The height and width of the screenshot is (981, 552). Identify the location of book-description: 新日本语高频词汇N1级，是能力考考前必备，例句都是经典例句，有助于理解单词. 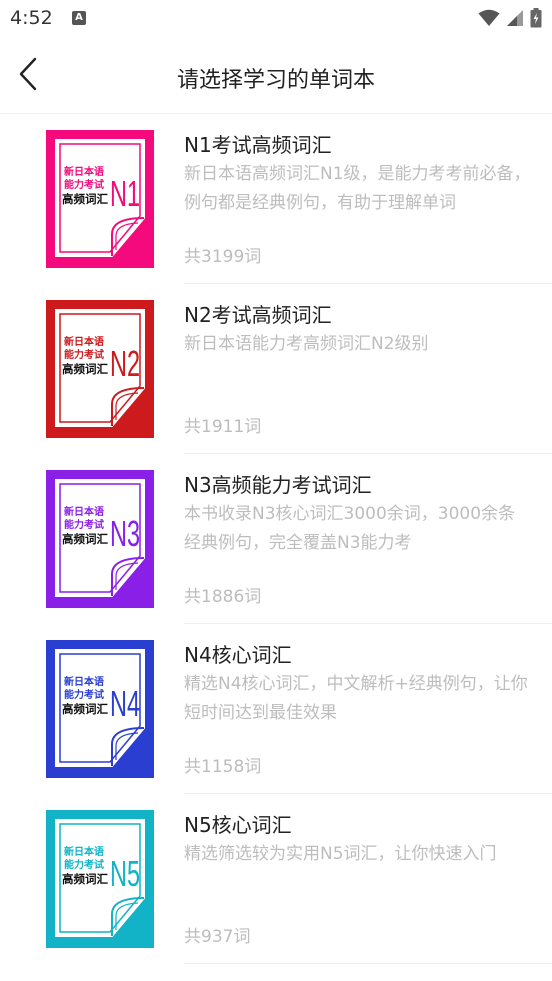
(357, 188).